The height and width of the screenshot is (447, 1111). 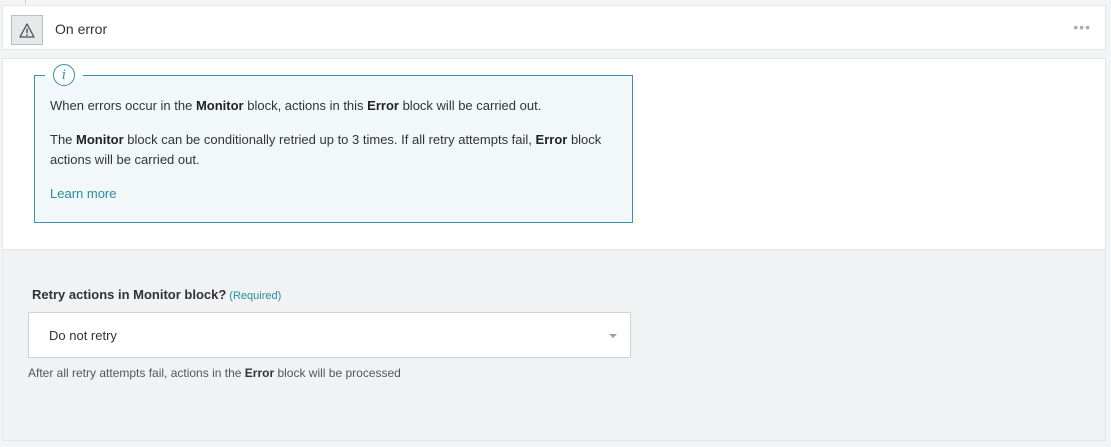 I want to click on learn-more-link: Learn more, so click(x=83, y=193).